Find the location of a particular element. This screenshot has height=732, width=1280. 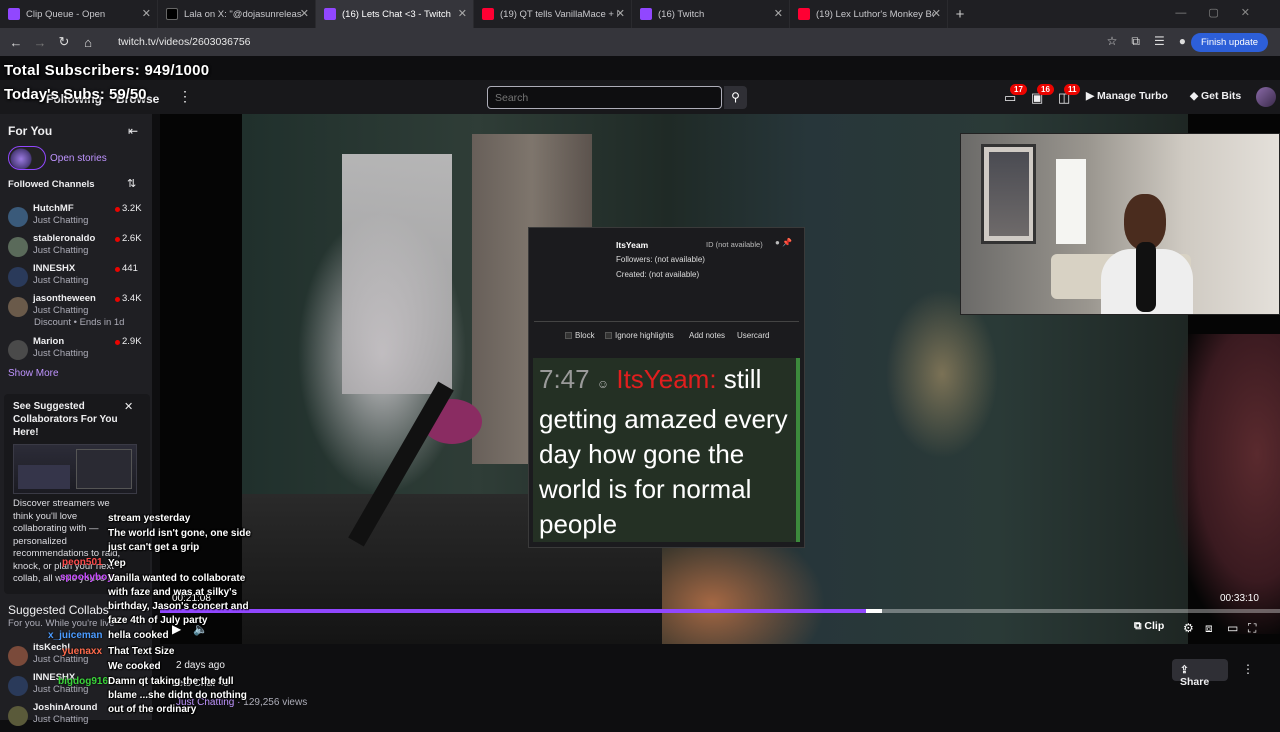

pin-icon: ● 📌 is located at coordinates (783, 242).